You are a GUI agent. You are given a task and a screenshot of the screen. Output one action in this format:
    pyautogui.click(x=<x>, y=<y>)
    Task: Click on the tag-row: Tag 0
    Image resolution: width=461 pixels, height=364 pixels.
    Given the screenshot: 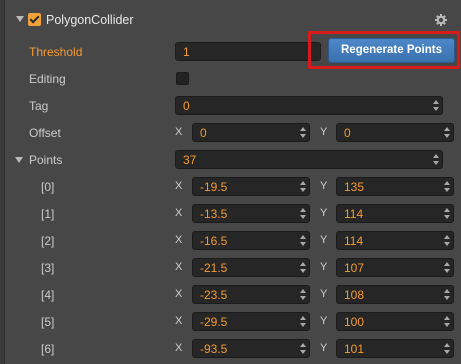 What is the action you would take?
    pyautogui.click(x=230, y=105)
    